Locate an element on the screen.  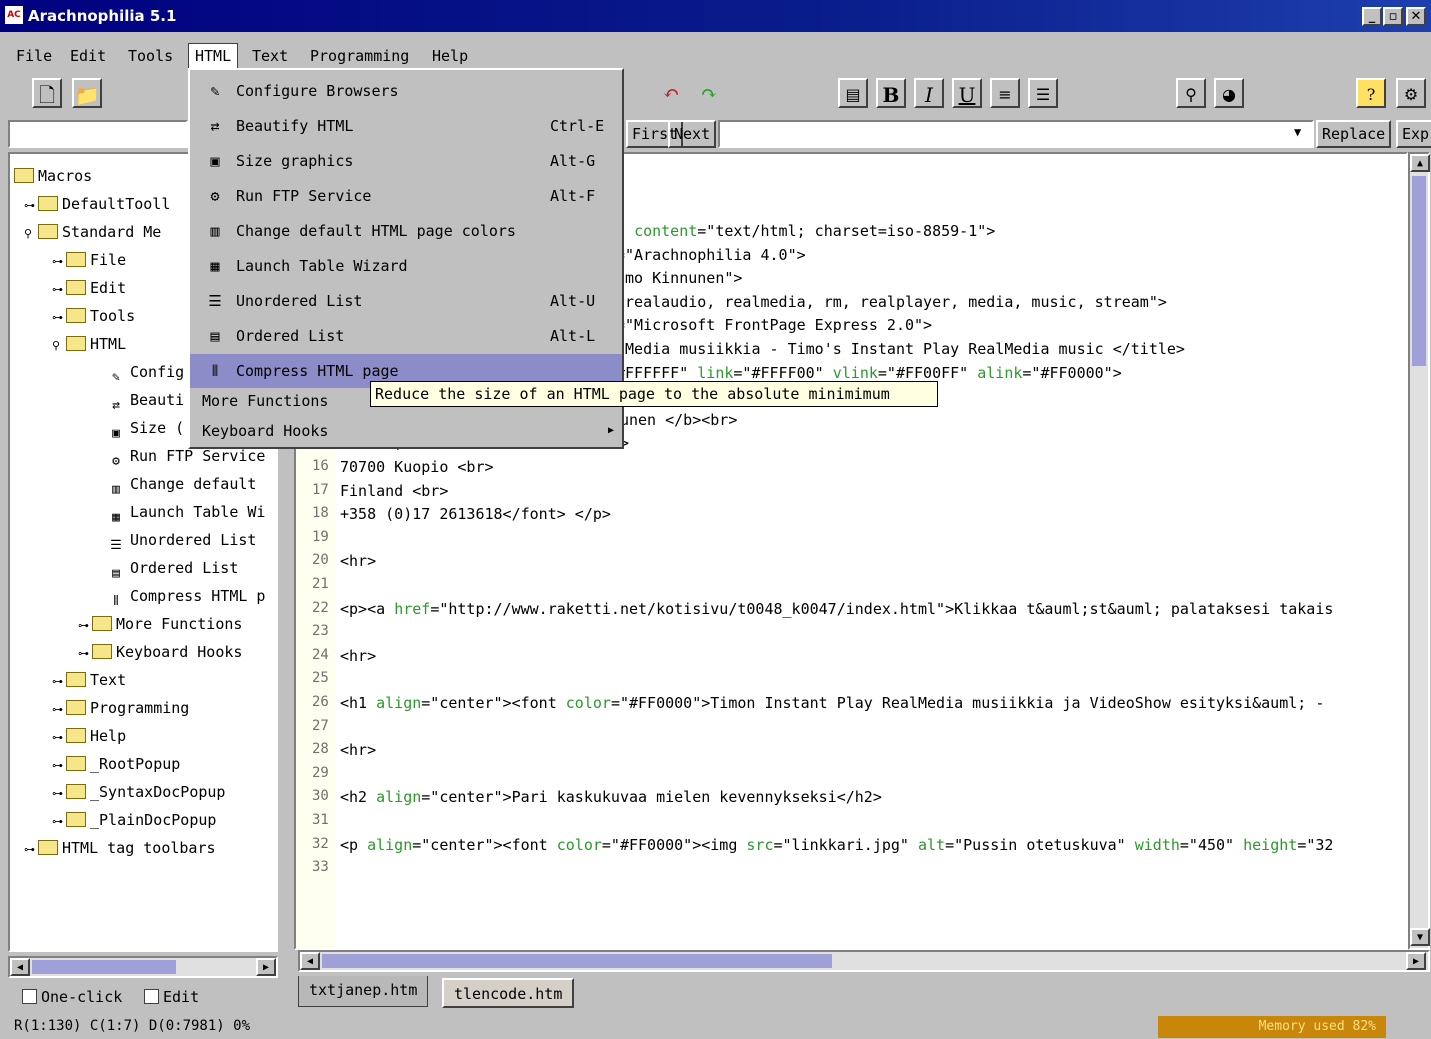
tree-item: ⫴ Compress HTML p is located at coordinates (185, 596).